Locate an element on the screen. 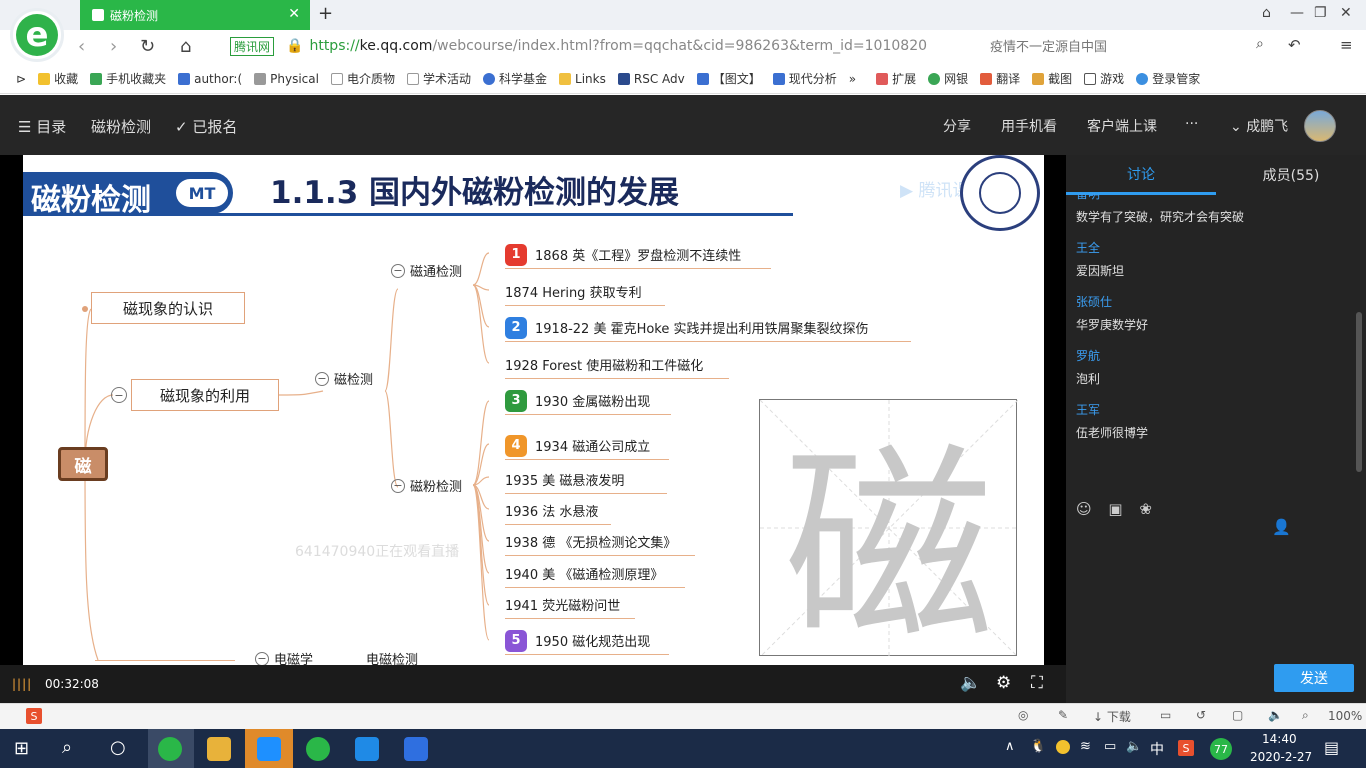 Image resolution: width=1366 pixels, height=768 pixels. menu-icon: ≡ is located at coordinates (1346, 45).